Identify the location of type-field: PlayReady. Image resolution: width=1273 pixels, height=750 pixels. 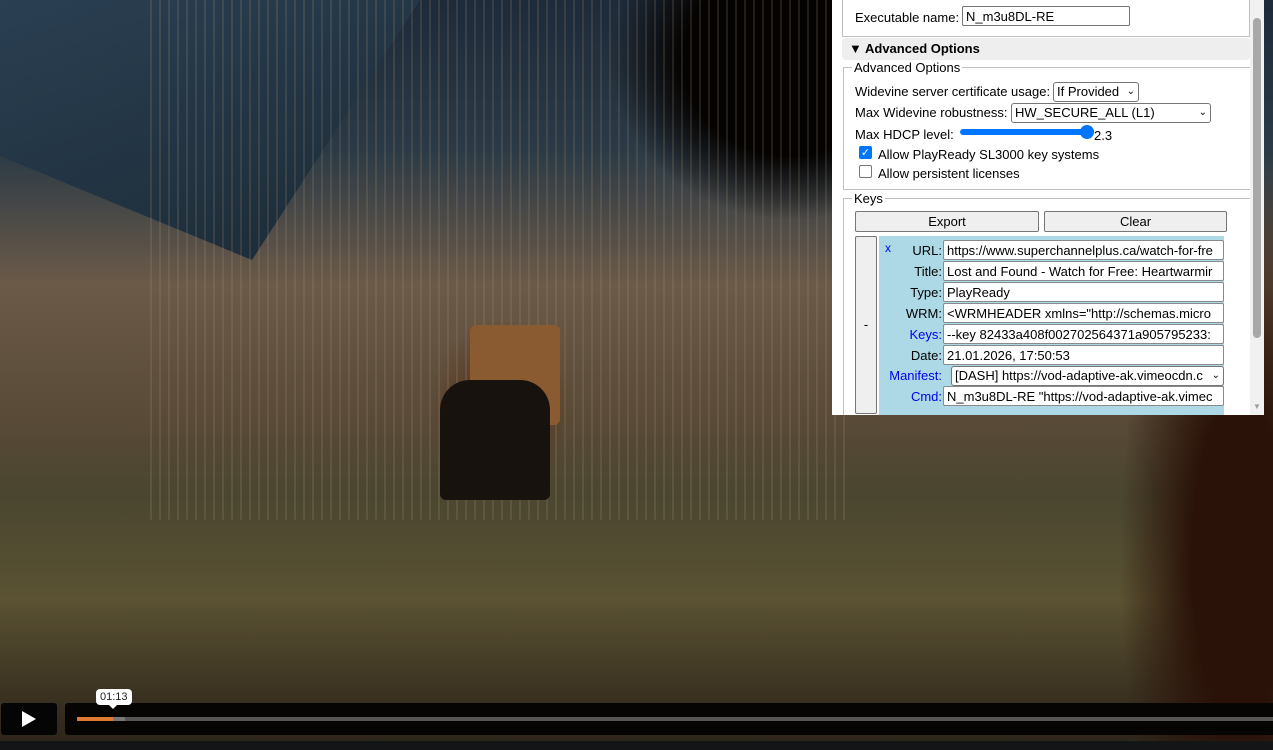
(1083, 292).